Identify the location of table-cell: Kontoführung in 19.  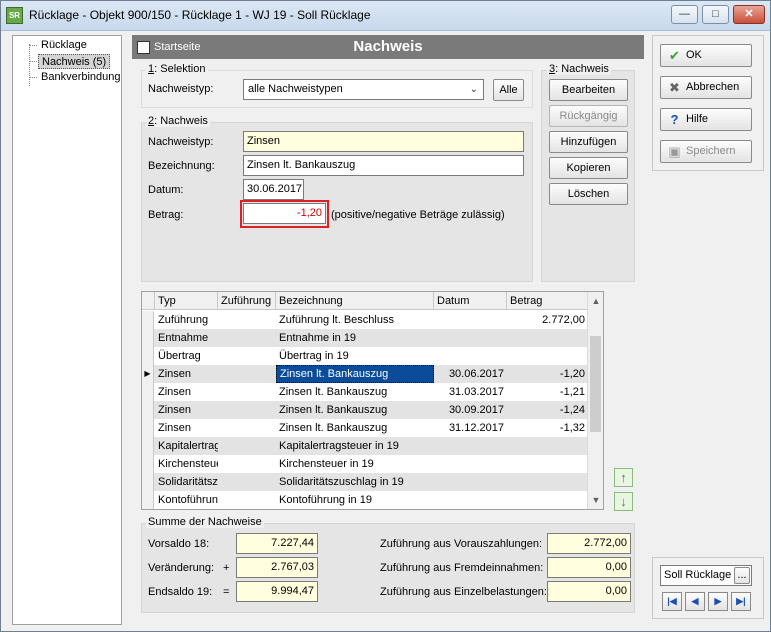
(325, 500).